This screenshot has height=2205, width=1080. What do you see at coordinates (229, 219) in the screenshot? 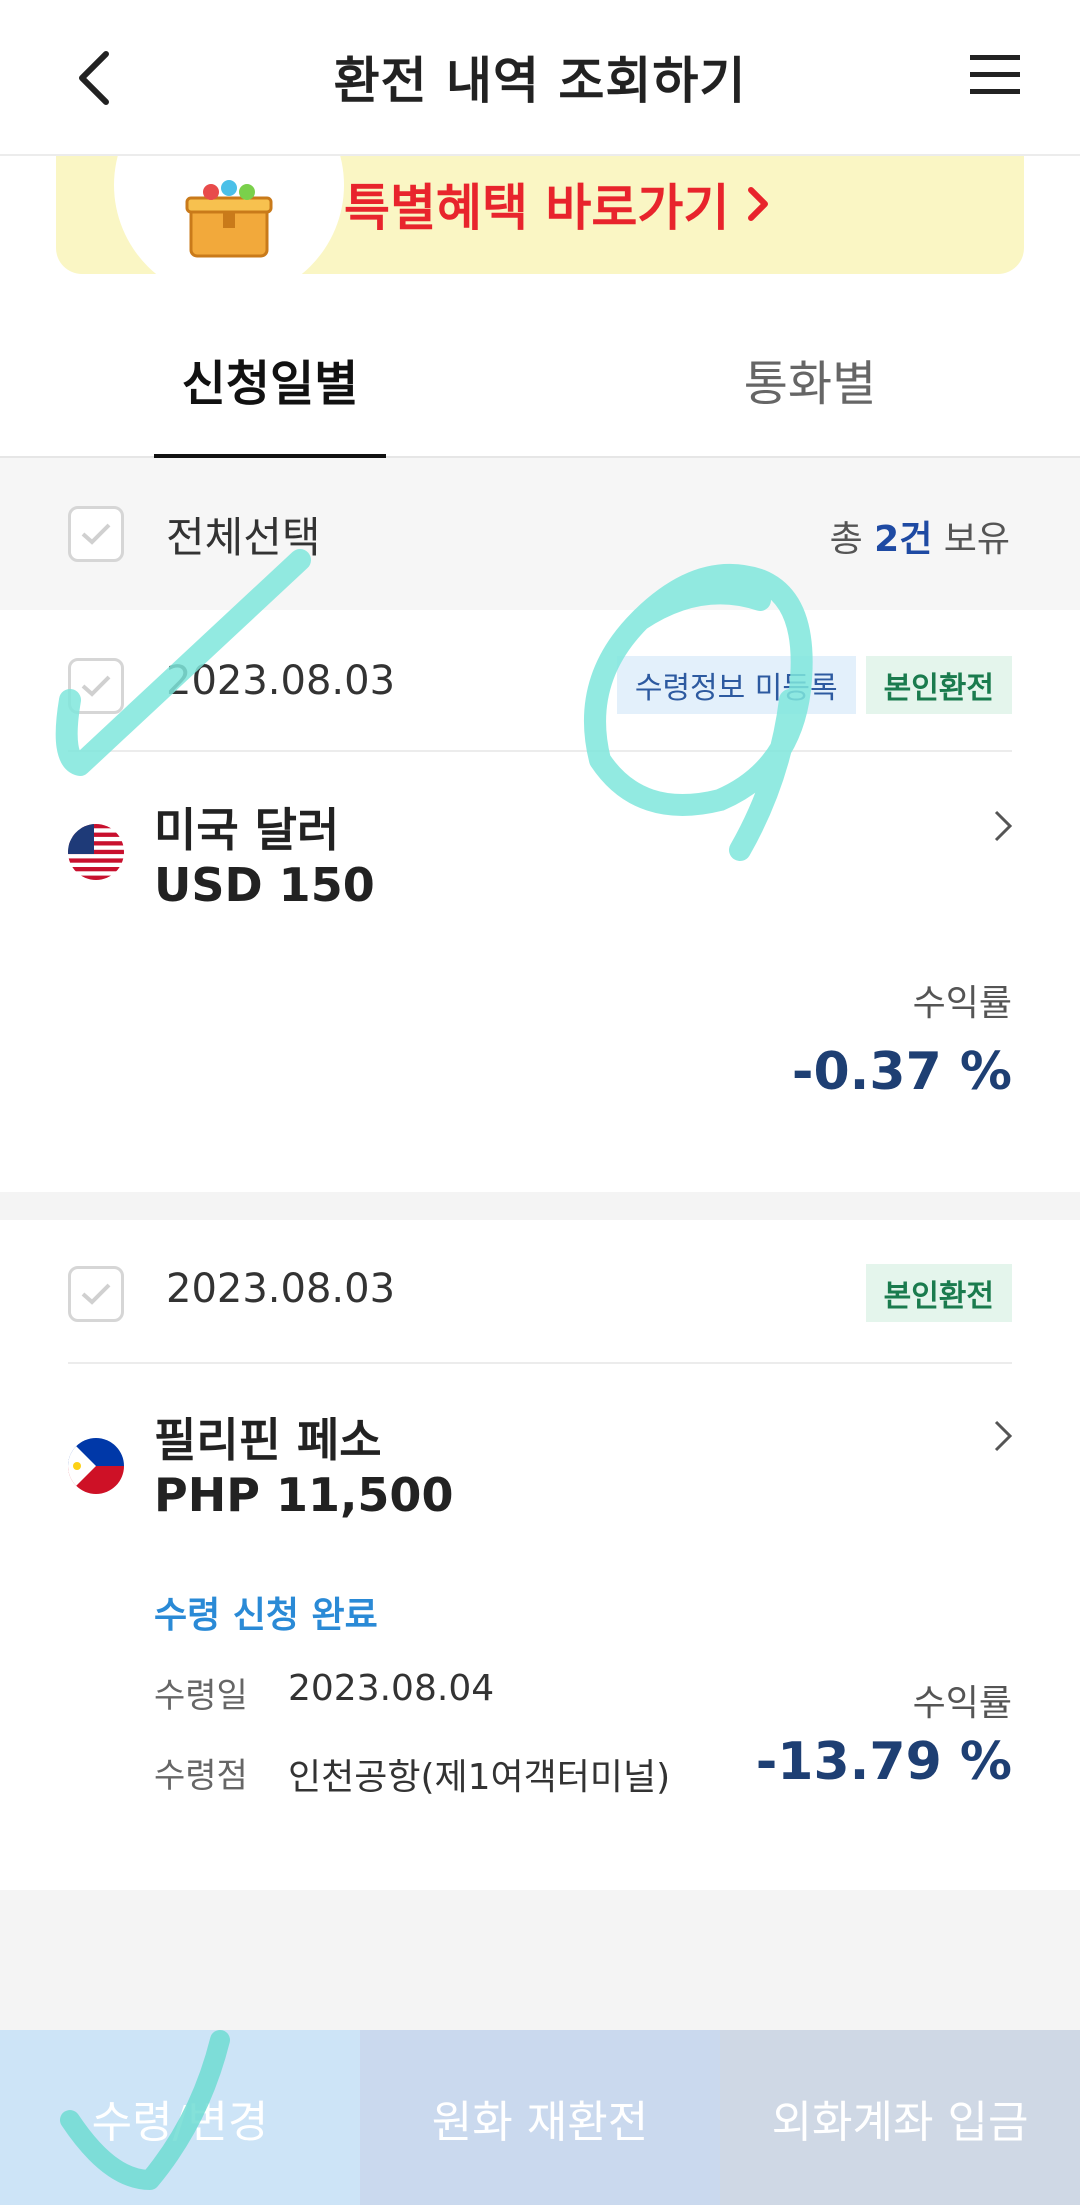
I see `treasure-chest-icon` at bounding box center [229, 219].